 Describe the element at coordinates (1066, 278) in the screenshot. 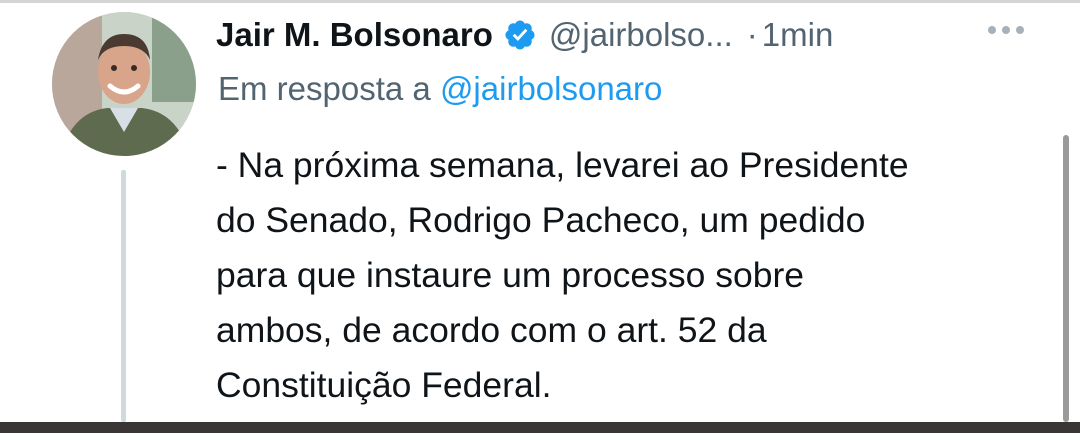

I see `scrollbar` at that location.